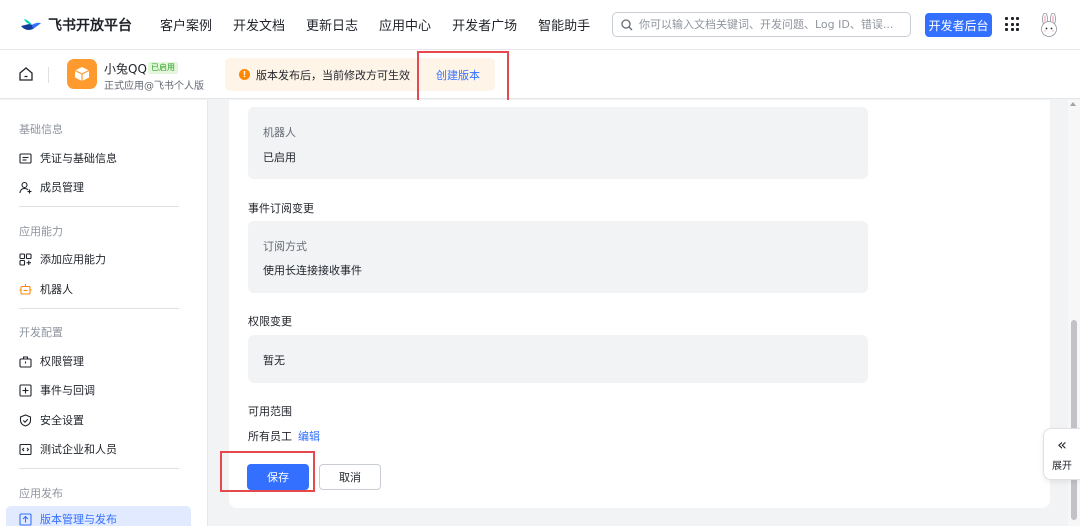  I want to click on nav-dev-square: 开发者广场, so click(484, 24).